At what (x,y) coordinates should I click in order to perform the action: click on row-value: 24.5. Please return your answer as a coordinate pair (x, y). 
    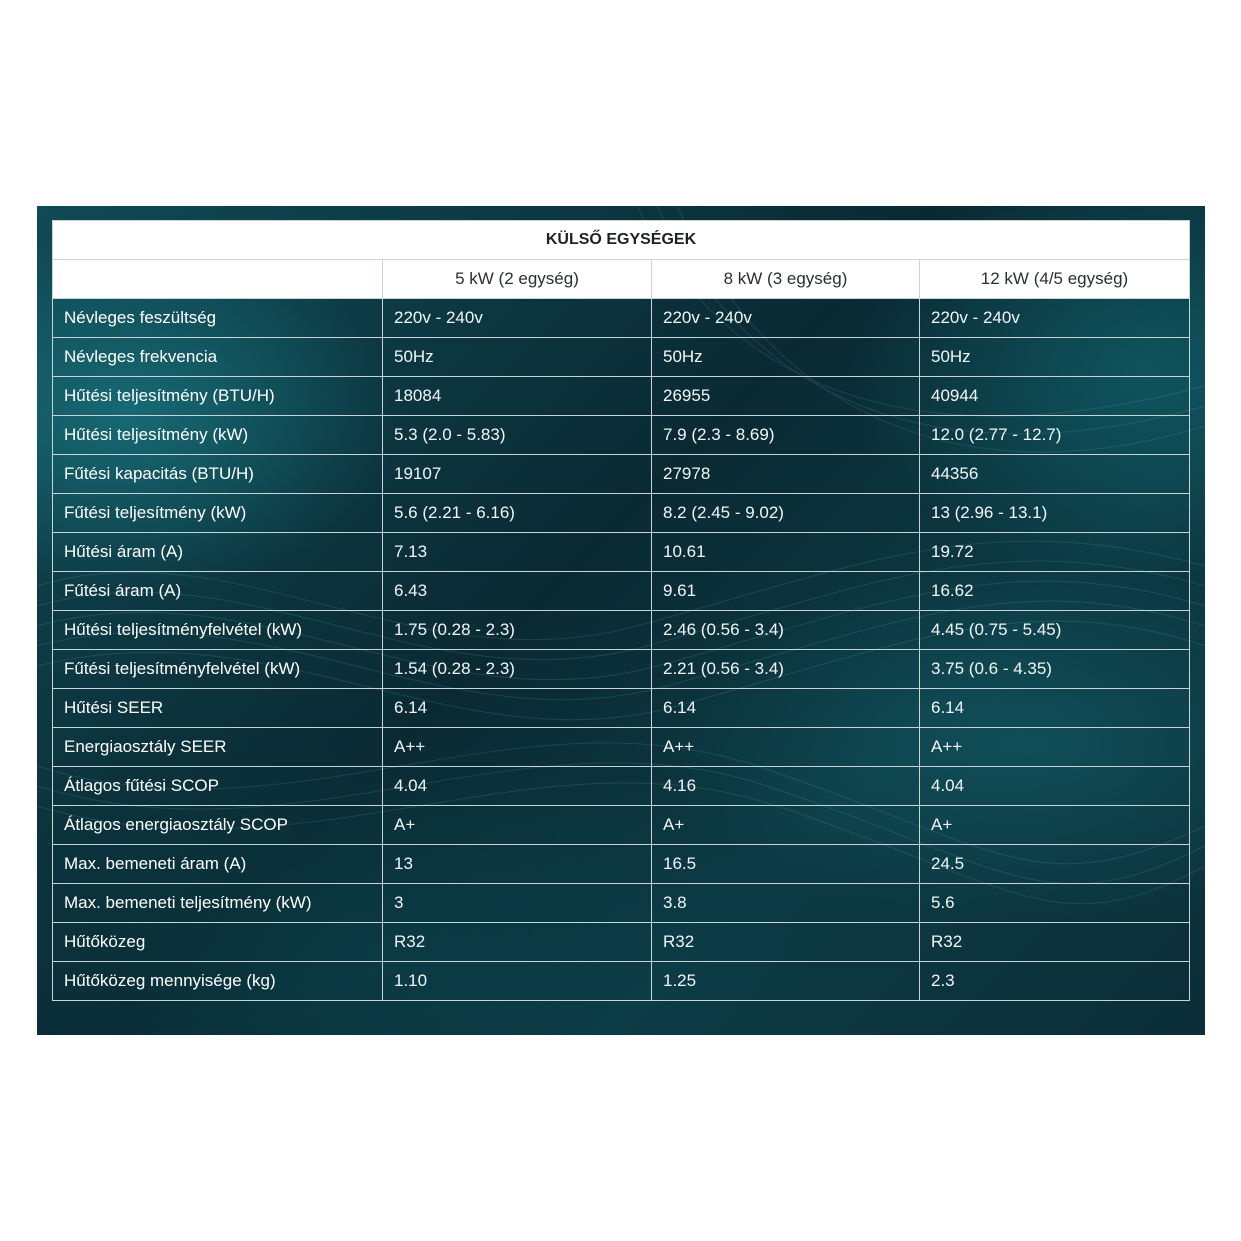
    Looking at the image, I should click on (1054, 864).